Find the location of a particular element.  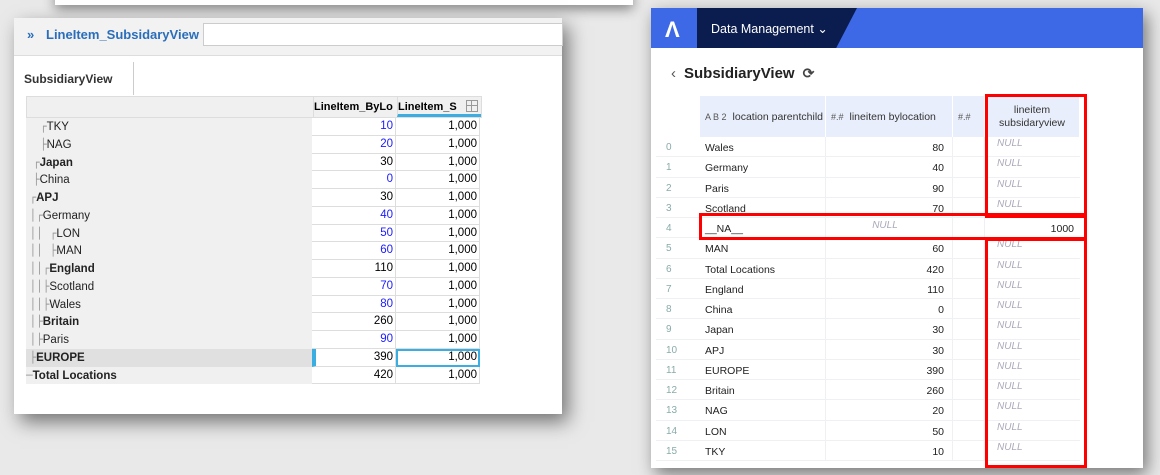

row-label: ┌TKY is located at coordinates (169, 127).